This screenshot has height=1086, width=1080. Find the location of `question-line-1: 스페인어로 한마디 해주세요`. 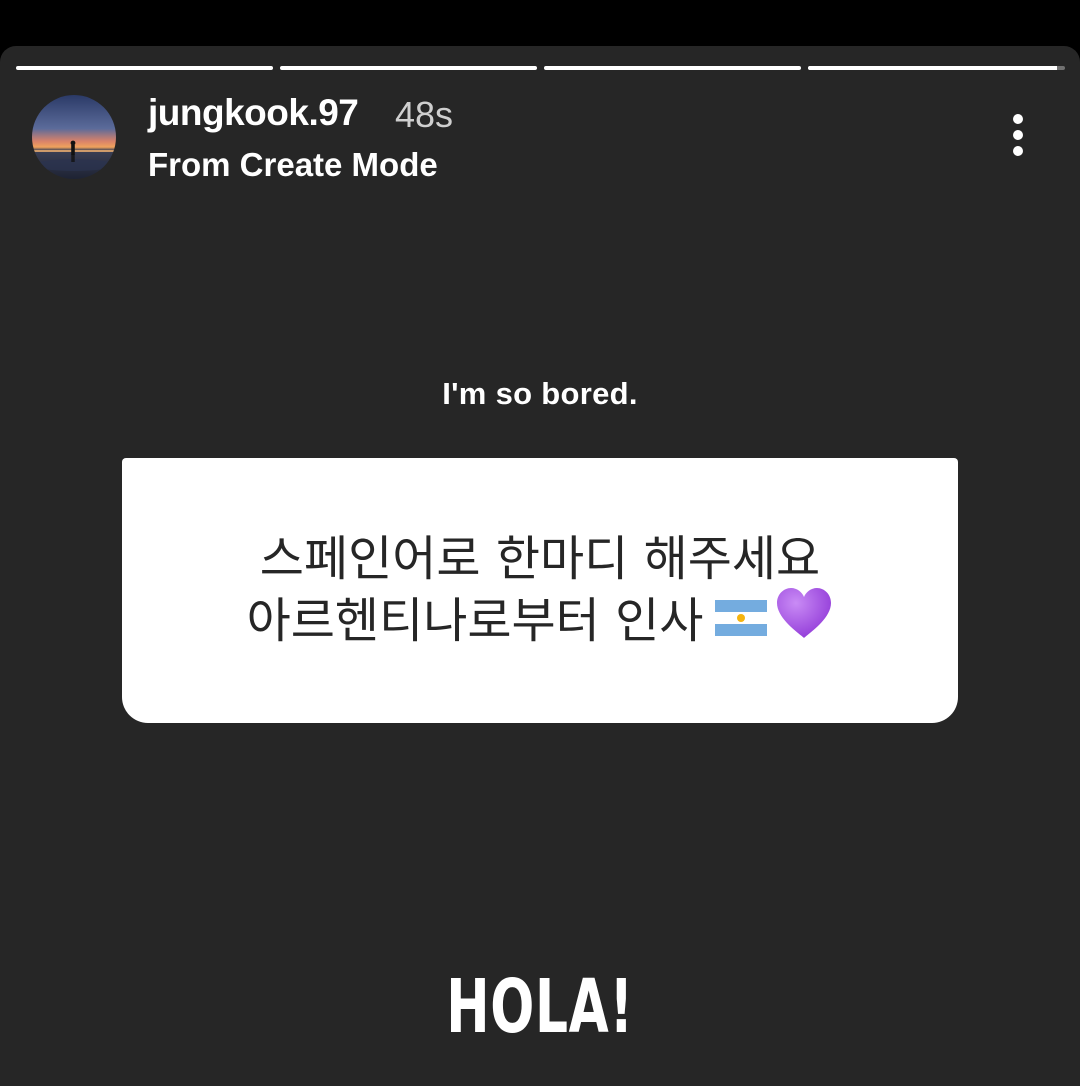

question-line-1: 스페인어로 한마디 해주세요 is located at coordinates (540, 559).